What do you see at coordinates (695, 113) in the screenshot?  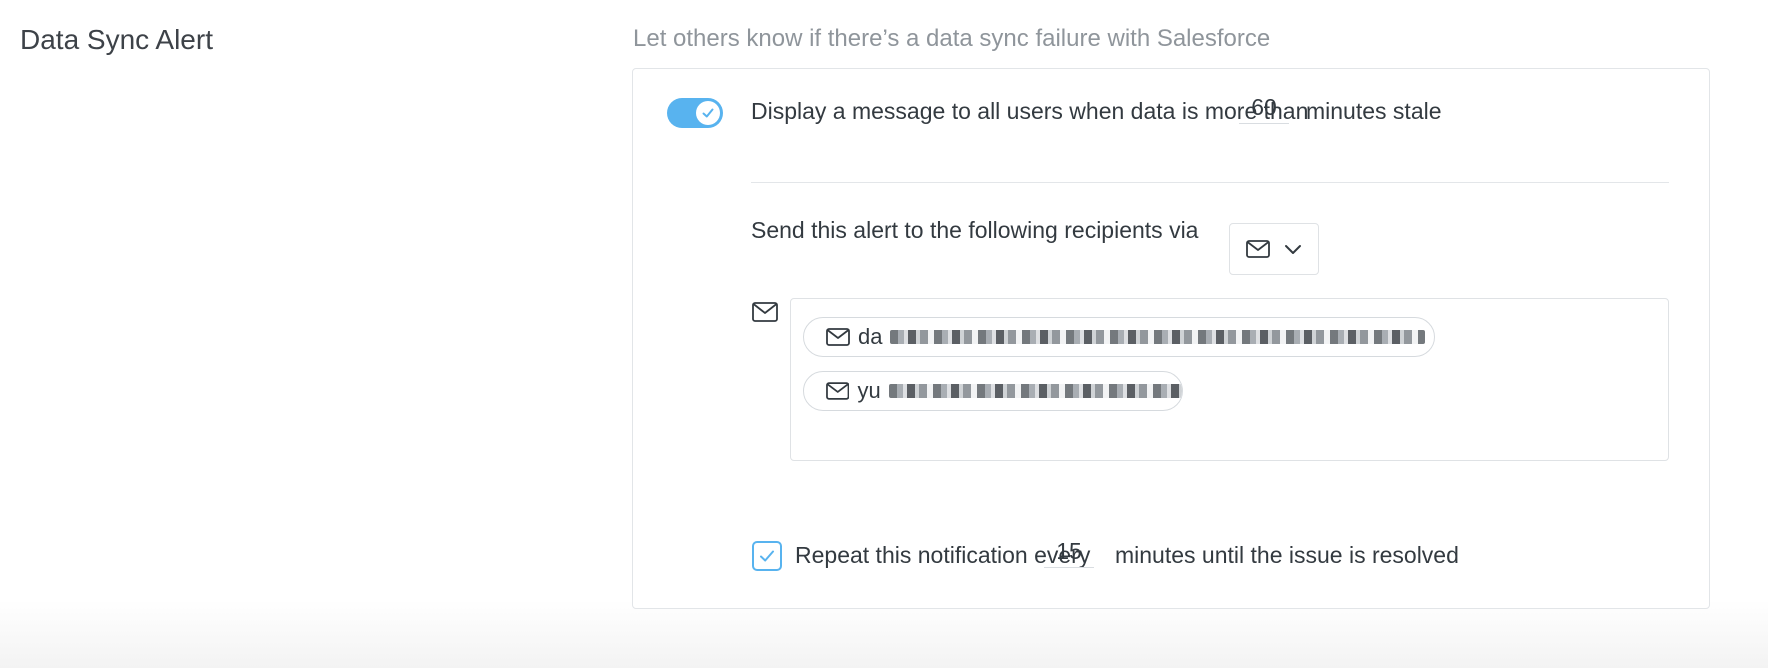 I see `stale-message-toggle` at bounding box center [695, 113].